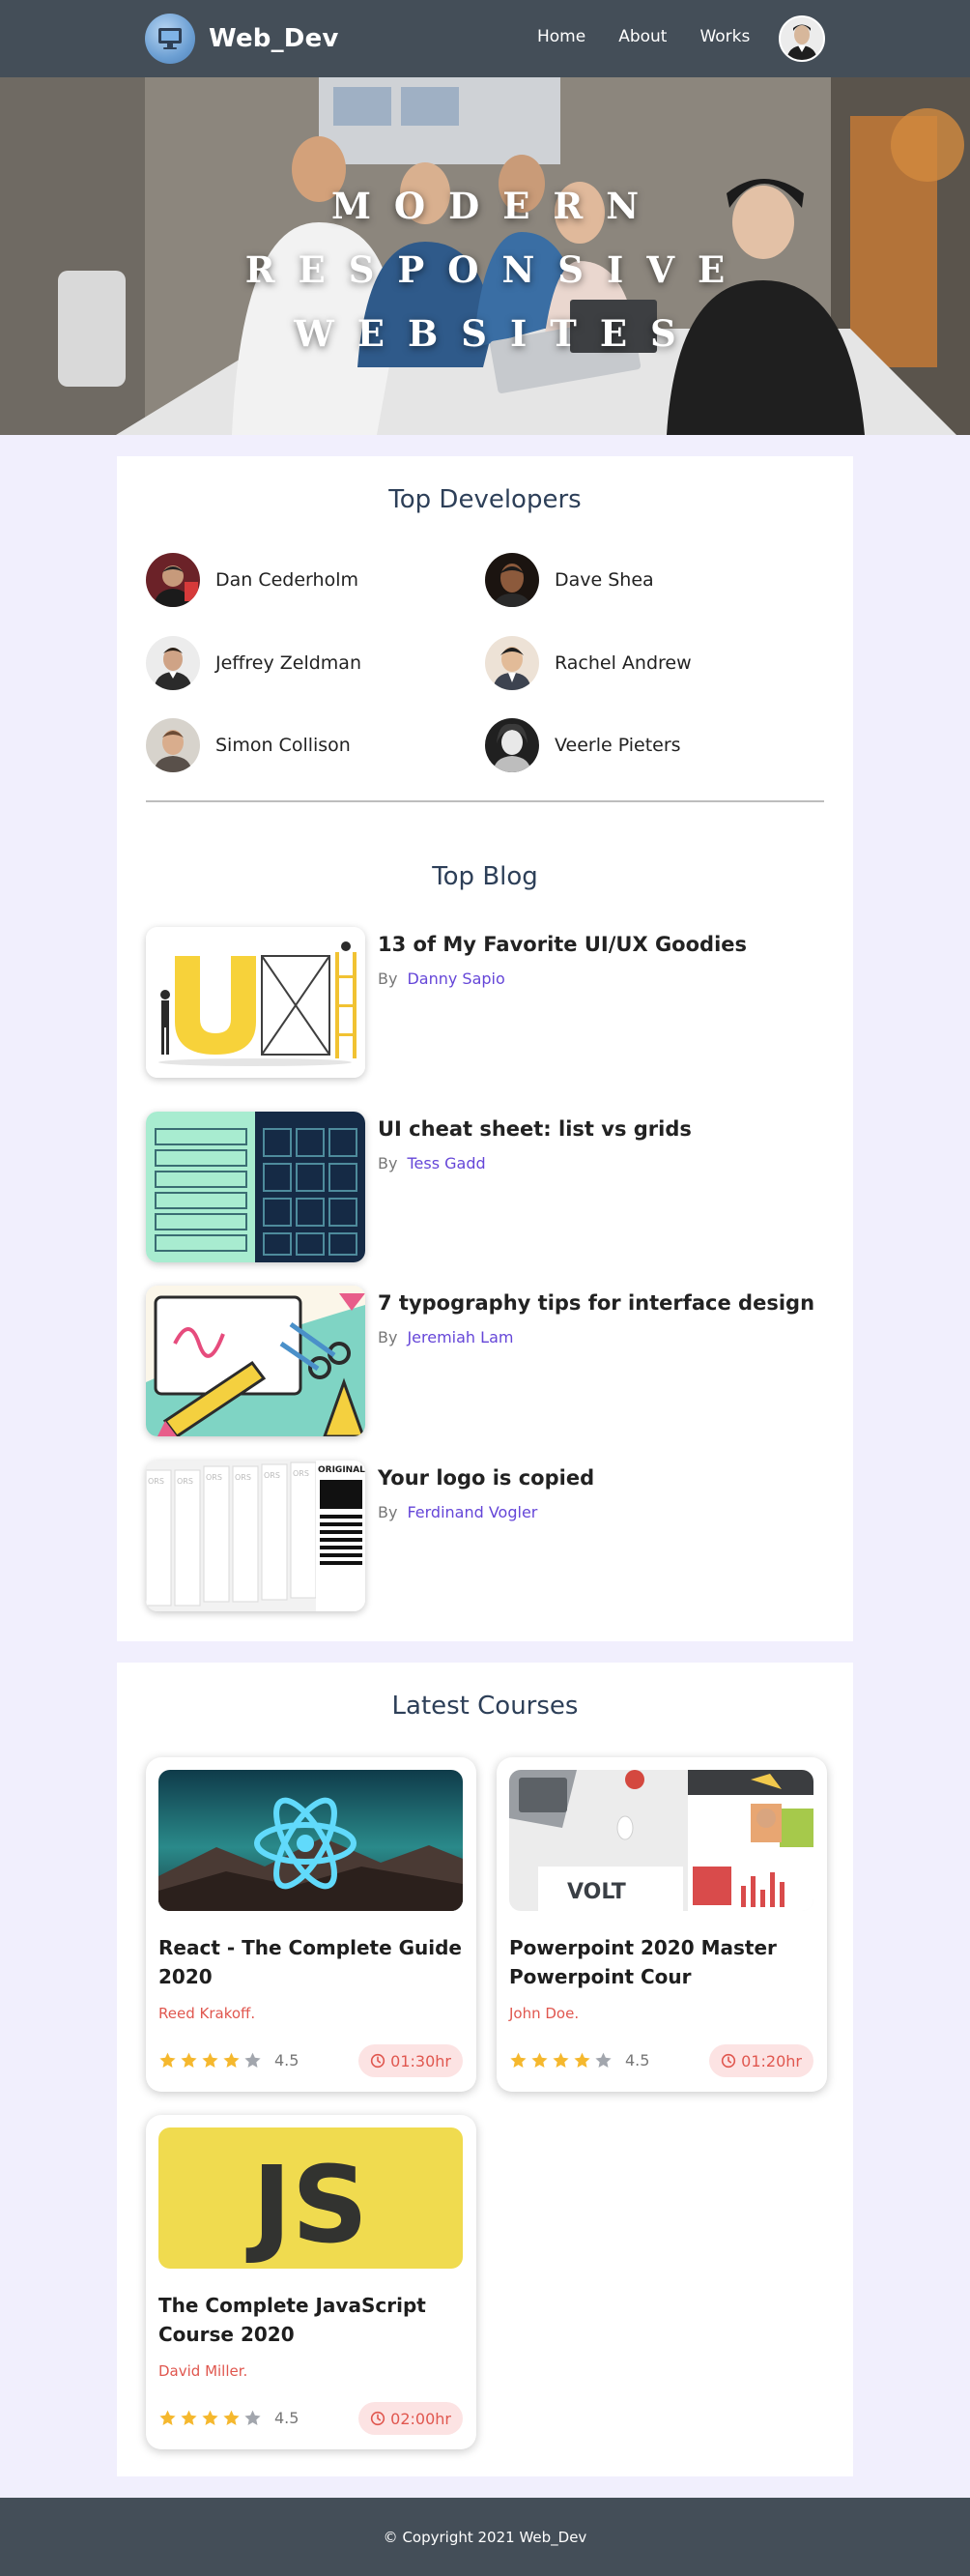 This screenshot has width=970, height=2576. I want to click on course-title: The Complete JavaScript Course 2020, so click(311, 2320).